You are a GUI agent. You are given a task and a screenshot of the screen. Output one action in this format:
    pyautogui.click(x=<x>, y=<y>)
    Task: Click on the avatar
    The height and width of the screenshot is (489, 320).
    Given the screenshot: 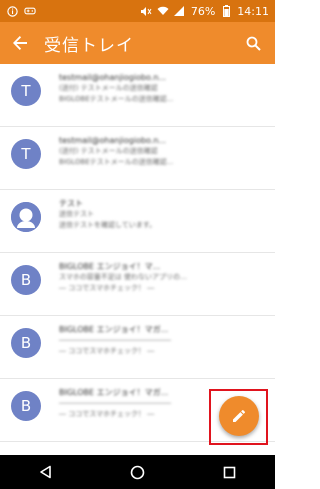 What is the action you would take?
    pyautogui.click(x=26, y=217)
    